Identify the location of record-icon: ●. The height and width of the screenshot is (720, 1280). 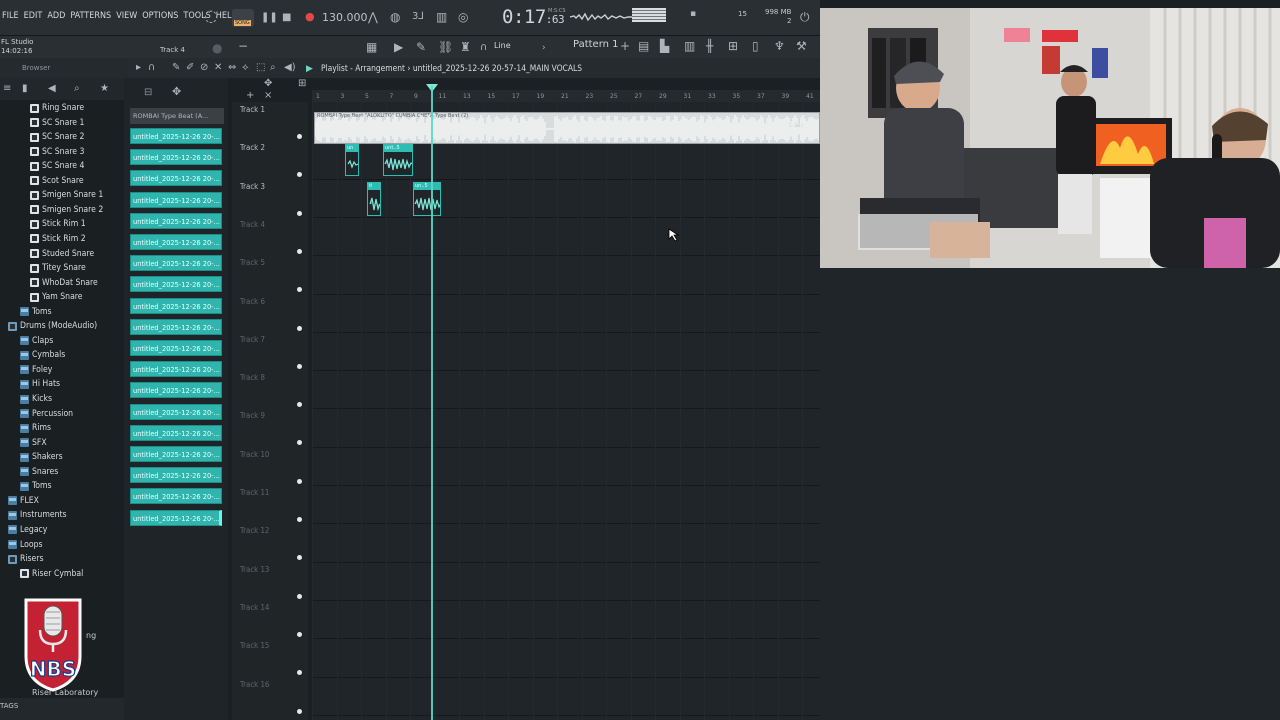
(310, 17).